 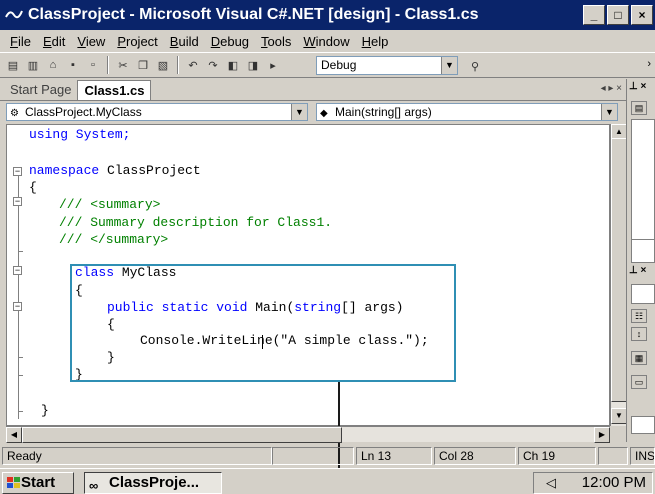 What do you see at coordinates (475, 66) in the screenshot?
I see `find-icon: ⚲` at bounding box center [475, 66].